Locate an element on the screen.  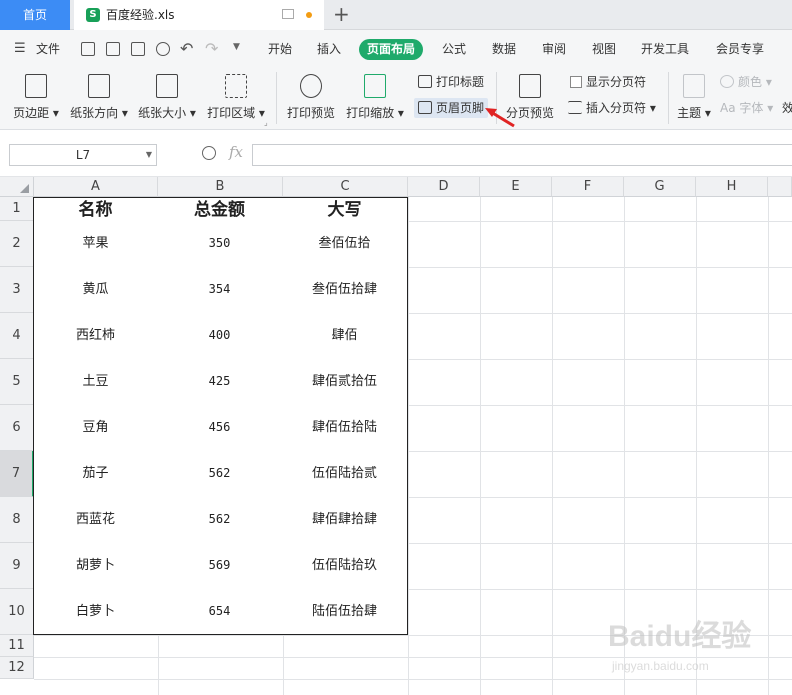
column-header-c: C is located at coordinates (345, 187).